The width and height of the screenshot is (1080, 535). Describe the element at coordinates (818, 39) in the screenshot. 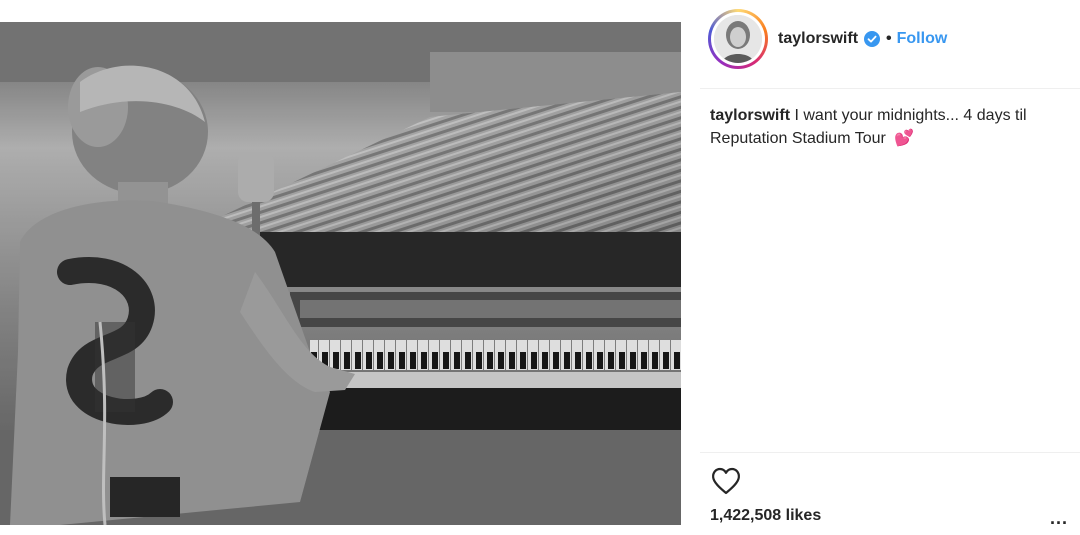

I see `username-link: taylorswift` at that location.